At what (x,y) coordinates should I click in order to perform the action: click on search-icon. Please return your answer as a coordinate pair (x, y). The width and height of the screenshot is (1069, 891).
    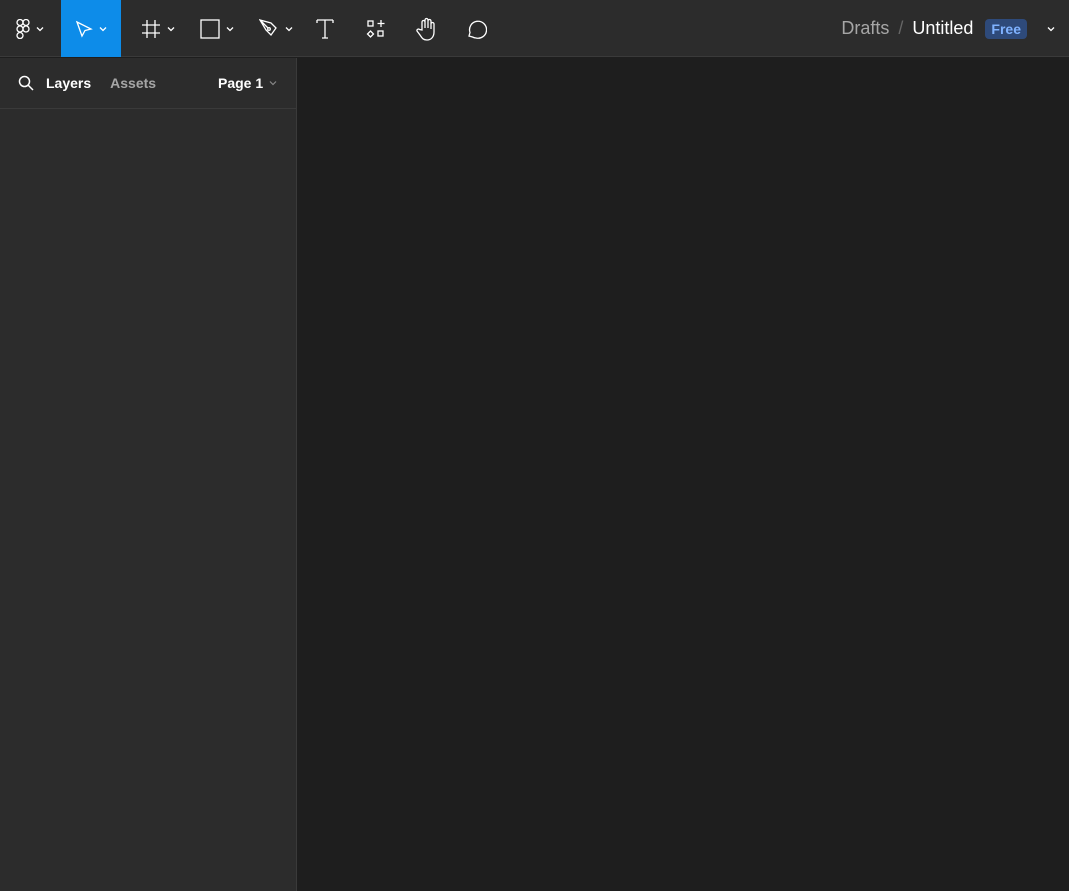
    Looking at the image, I should click on (26, 83).